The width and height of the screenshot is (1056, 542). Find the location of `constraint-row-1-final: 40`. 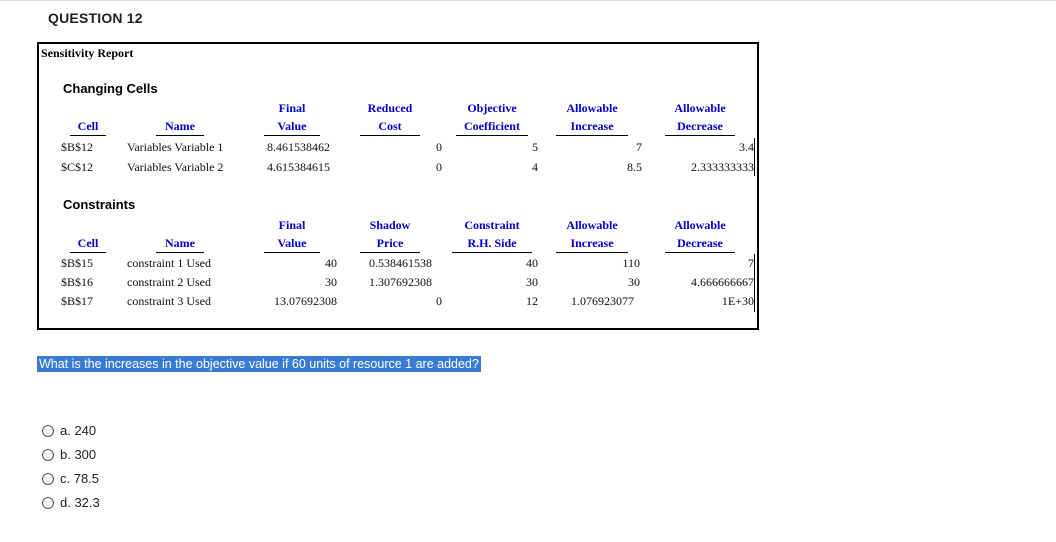

constraint-row-1-final: 40 is located at coordinates (331, 263).